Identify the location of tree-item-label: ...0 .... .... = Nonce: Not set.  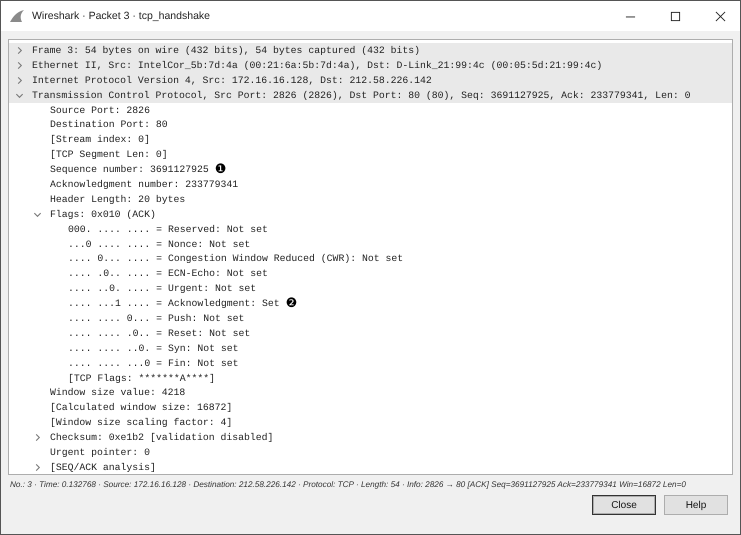
(159, 244).